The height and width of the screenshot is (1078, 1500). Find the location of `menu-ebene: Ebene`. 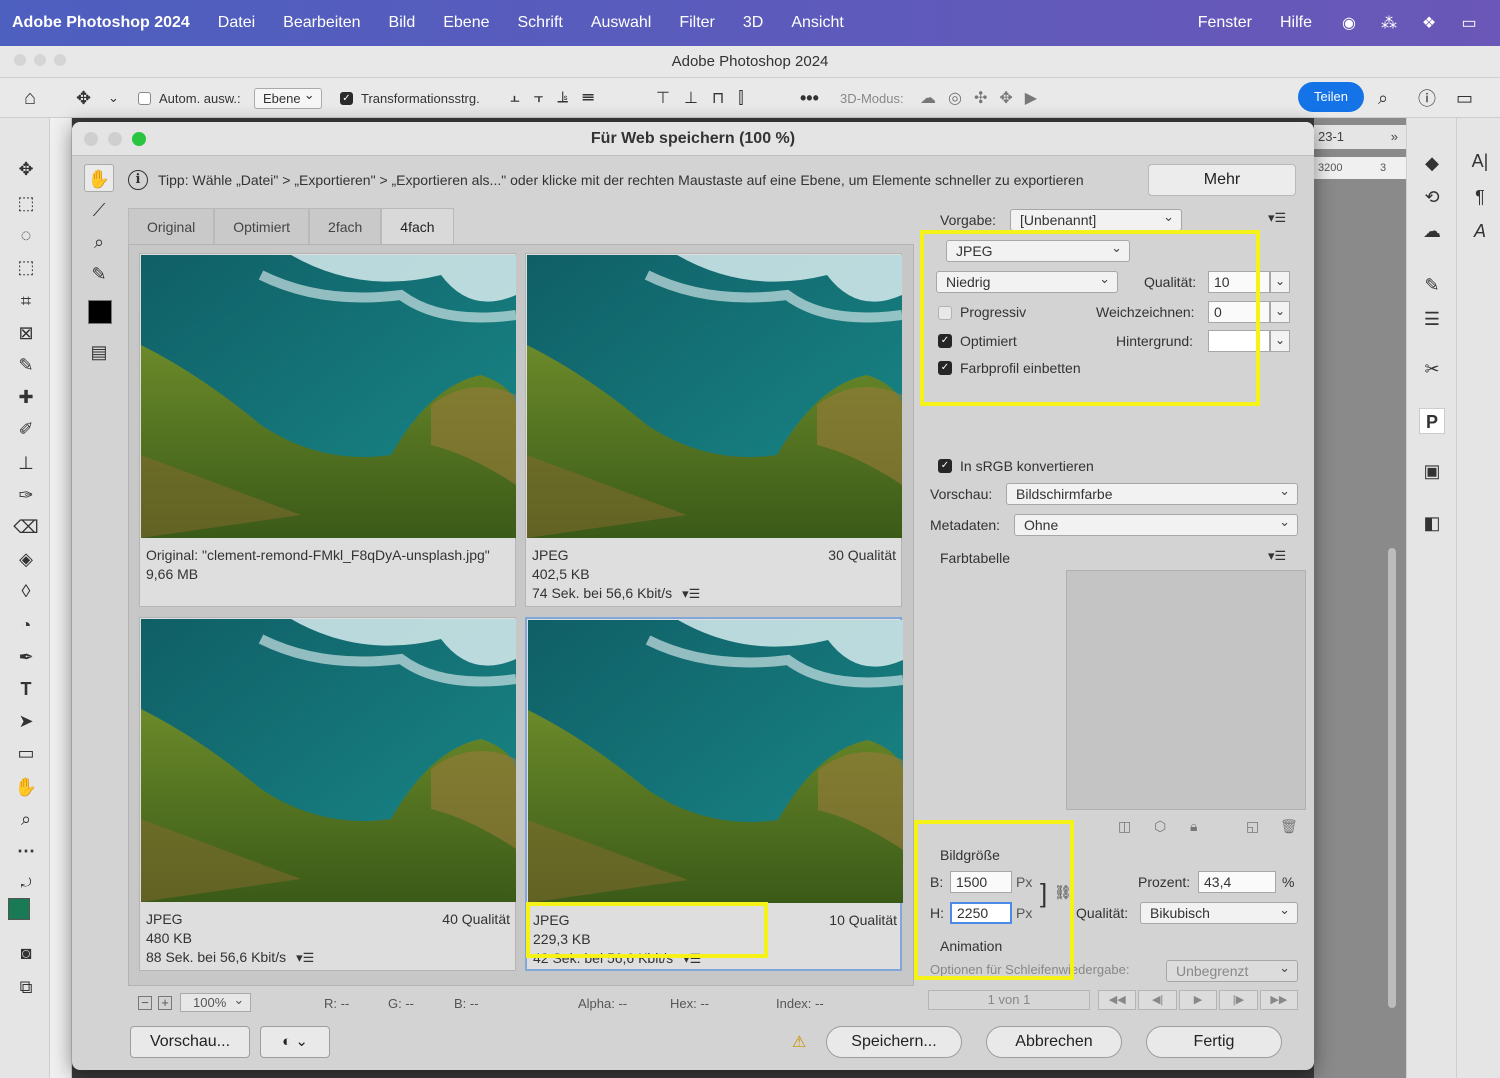

menu-ebene: Ebene is located at coordinates (466, 23).